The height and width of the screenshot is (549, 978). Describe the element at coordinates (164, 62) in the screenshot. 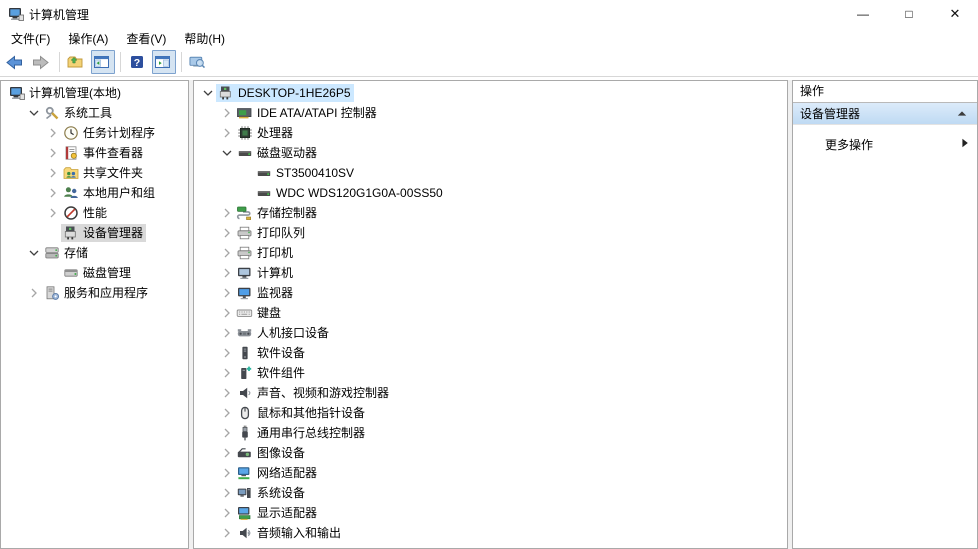

I see `show-action-pane-button` at that location.